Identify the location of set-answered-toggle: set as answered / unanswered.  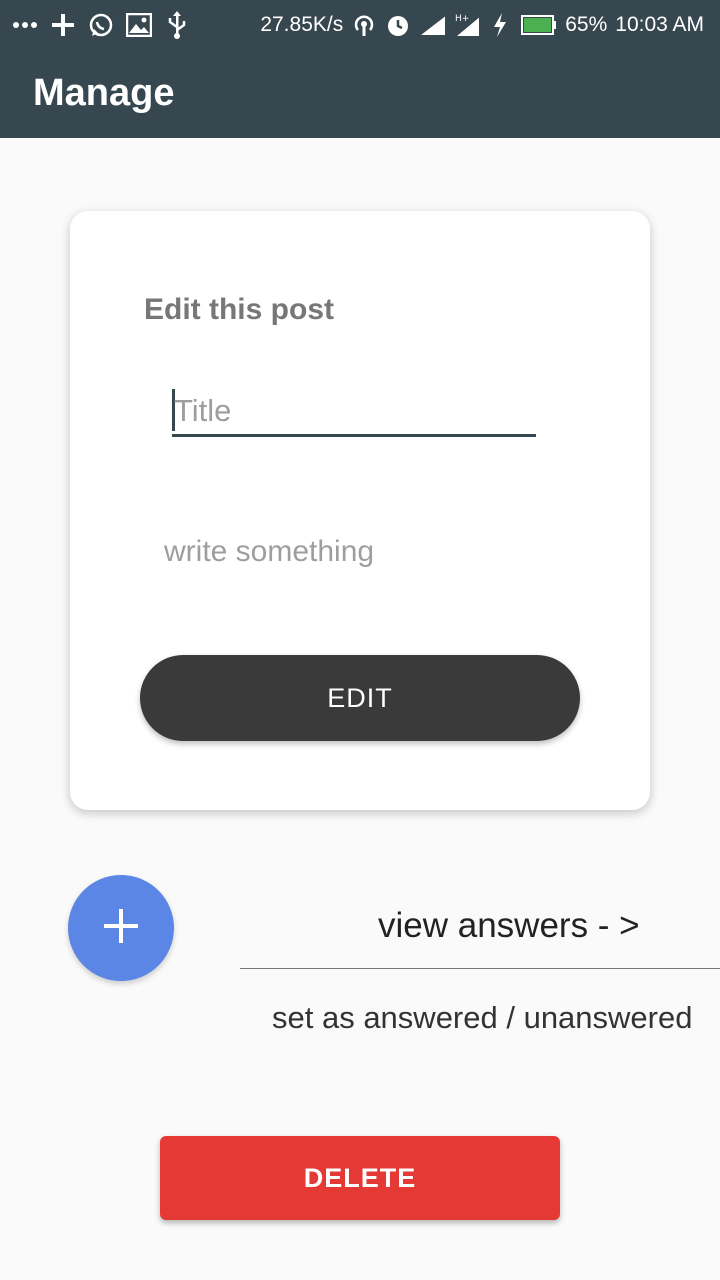
(482, 1018).